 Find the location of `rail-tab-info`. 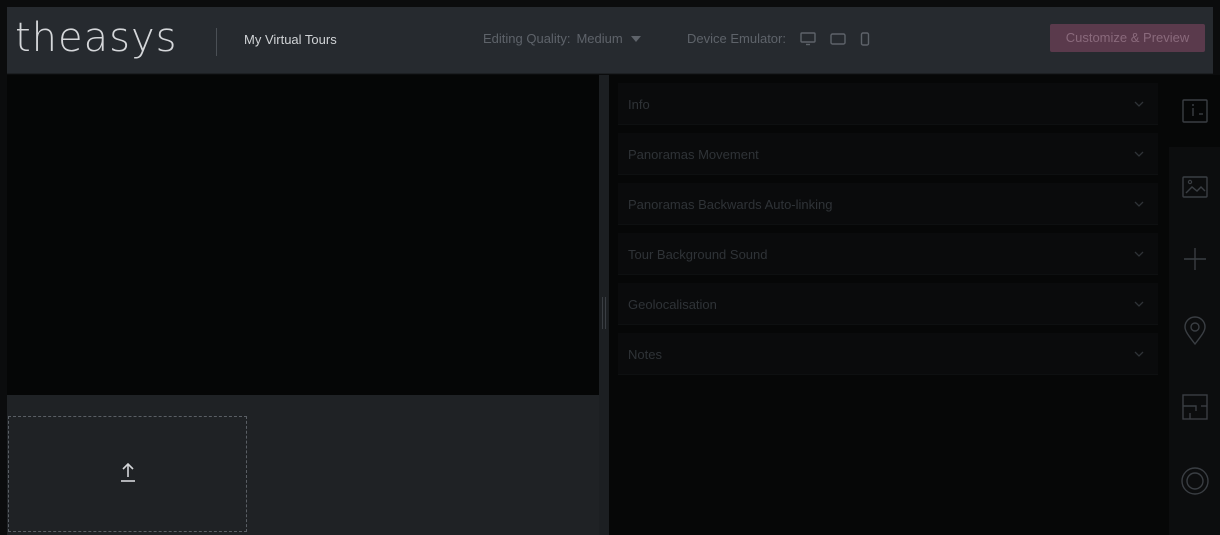

rail-tab-info is located at coordinates (1194, 111).